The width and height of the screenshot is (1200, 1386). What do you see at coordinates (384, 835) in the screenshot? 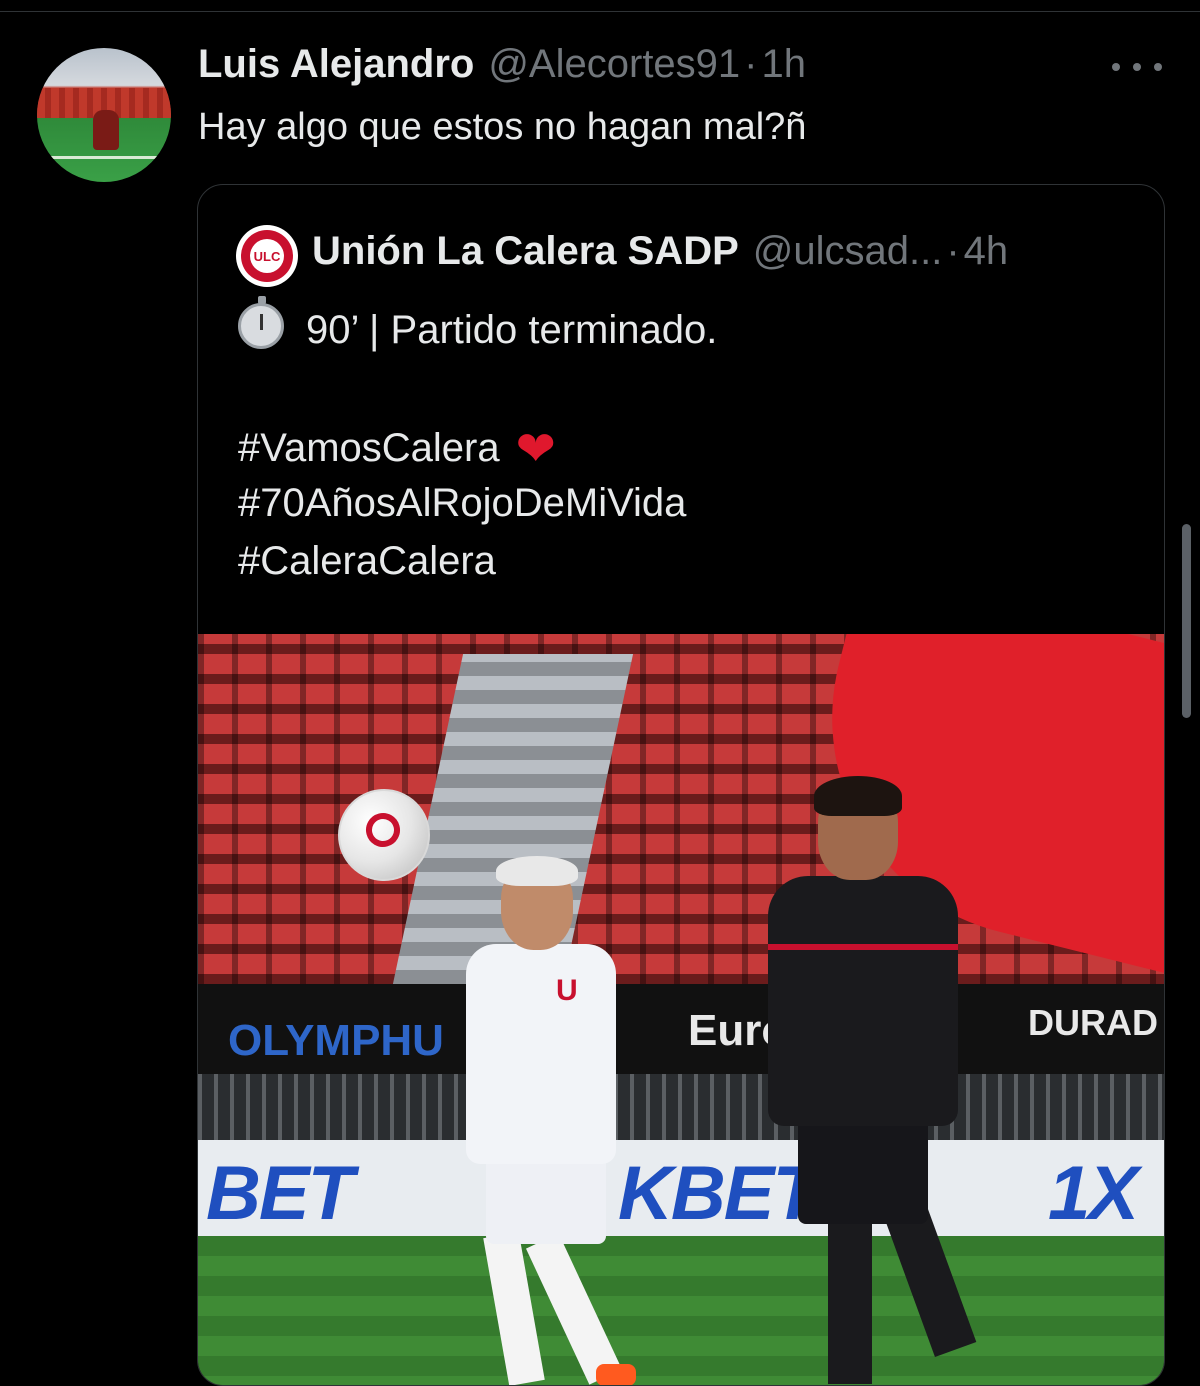
I see `photo-ball` at bounding box center [384, 835].